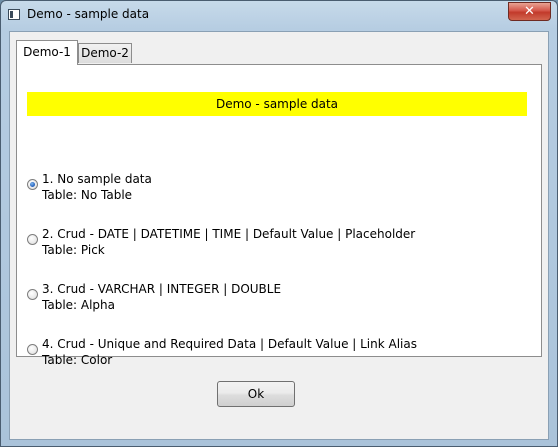  I want to click on tab-demo-1: Demo-1, so click(47, 52).